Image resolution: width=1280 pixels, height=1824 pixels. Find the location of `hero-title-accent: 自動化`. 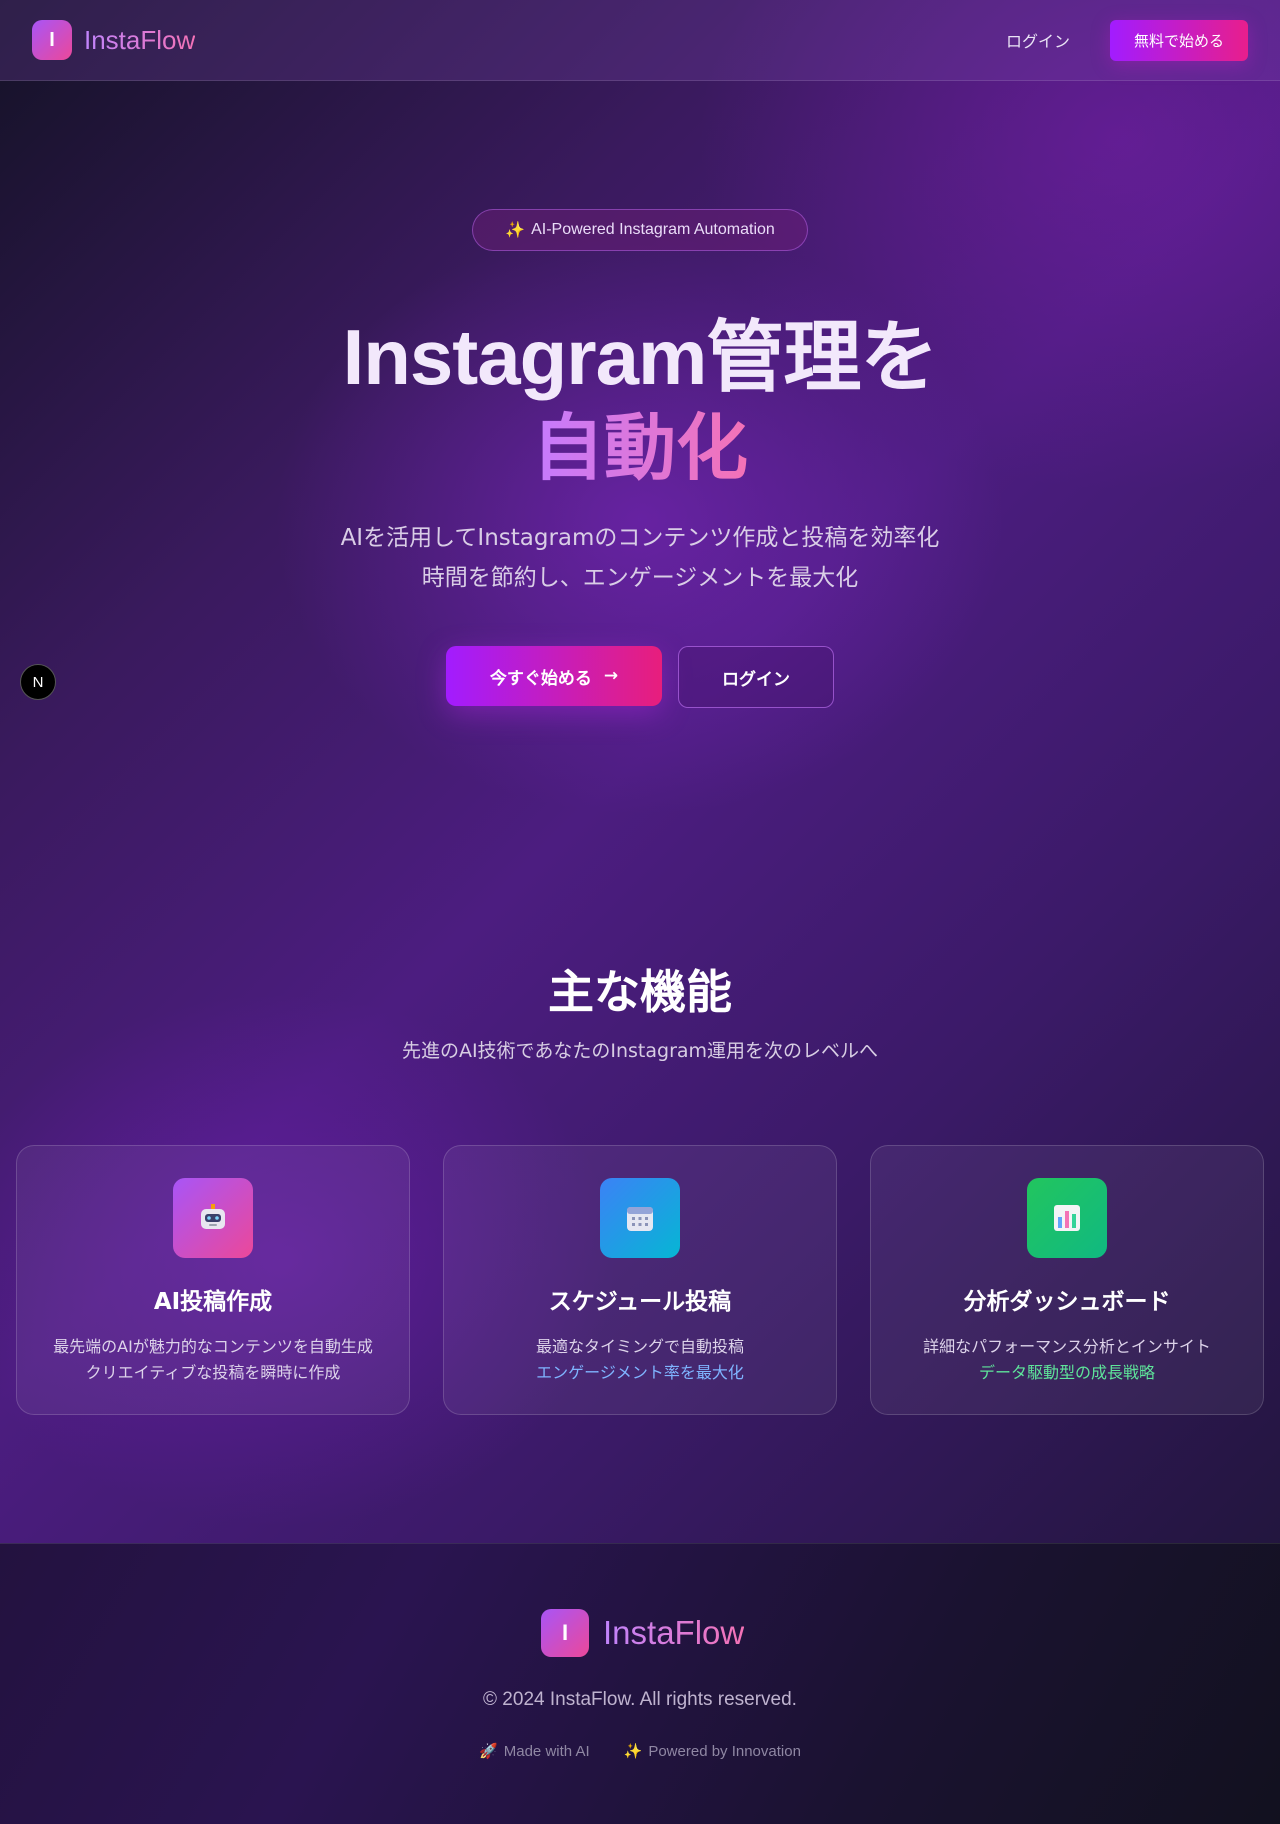

hero-title-accent: 自動化 is located at coordinates (640, 449).